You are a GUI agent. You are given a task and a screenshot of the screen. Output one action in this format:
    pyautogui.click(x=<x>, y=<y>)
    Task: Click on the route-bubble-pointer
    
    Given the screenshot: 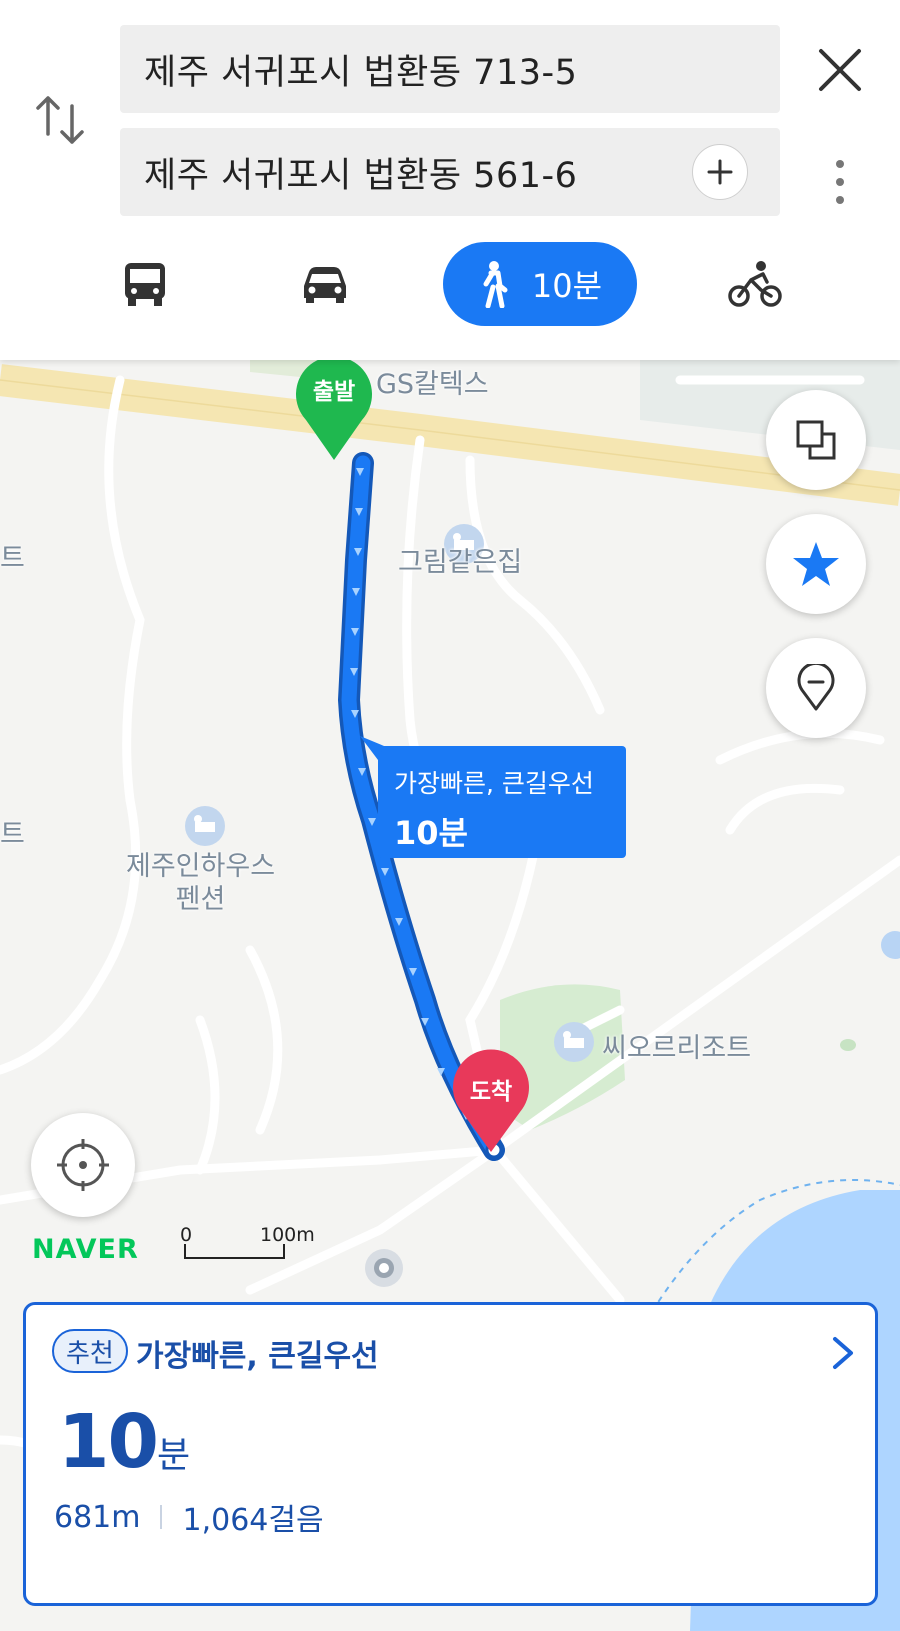 What is the action you would take?
    pyautogui.click(x=372, y=748)
    